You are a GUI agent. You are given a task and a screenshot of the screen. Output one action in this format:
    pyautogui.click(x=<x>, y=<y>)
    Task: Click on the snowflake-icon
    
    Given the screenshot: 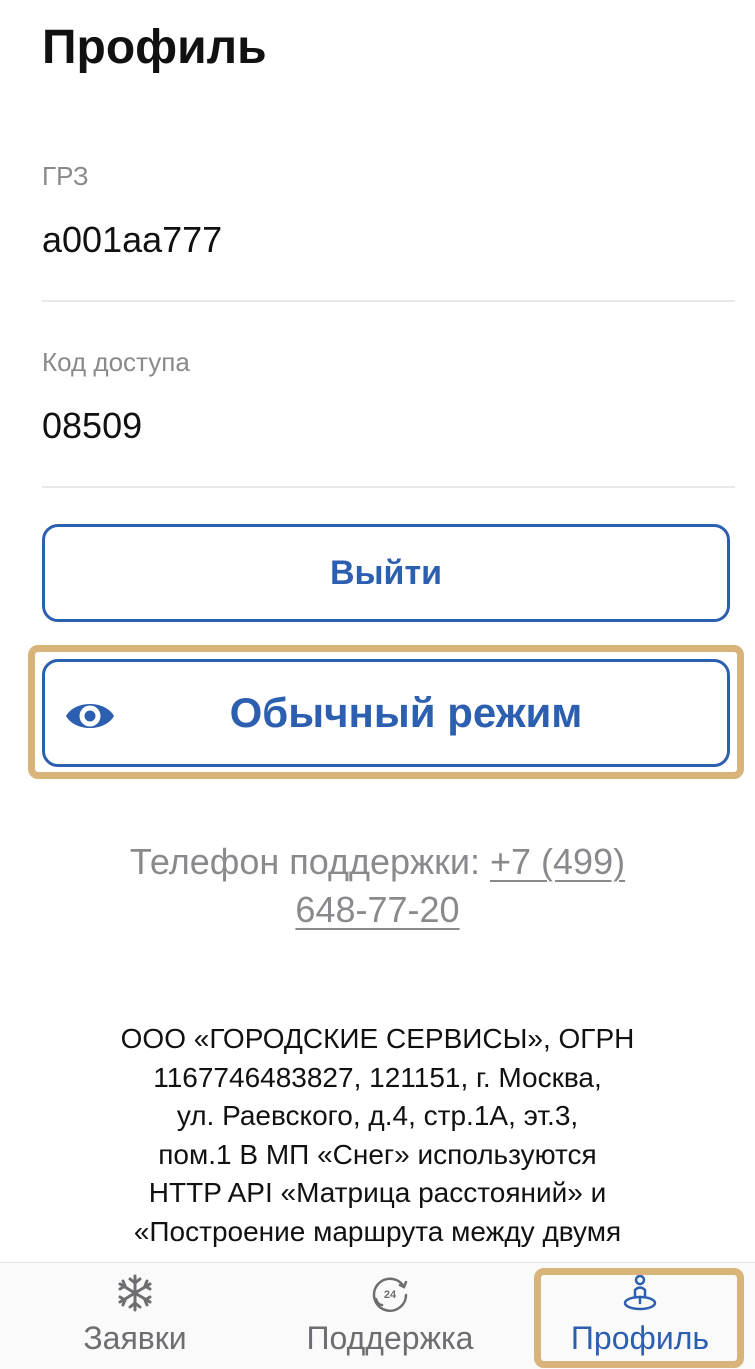 What is the action you would take?
    pyautogui.click(x=135, y=1293)
    